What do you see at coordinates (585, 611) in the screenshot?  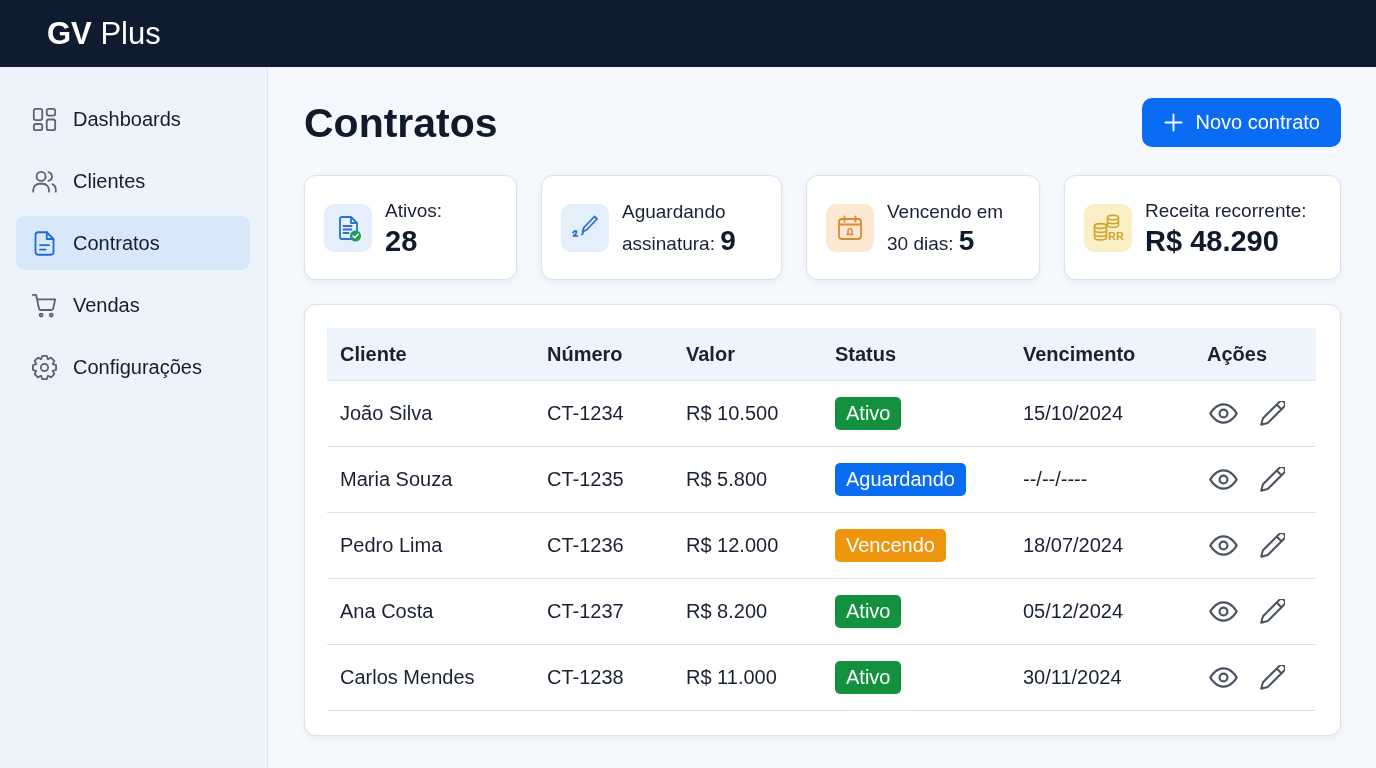 I see `table-cell: CT-1237` at bounding box center [585, 611].